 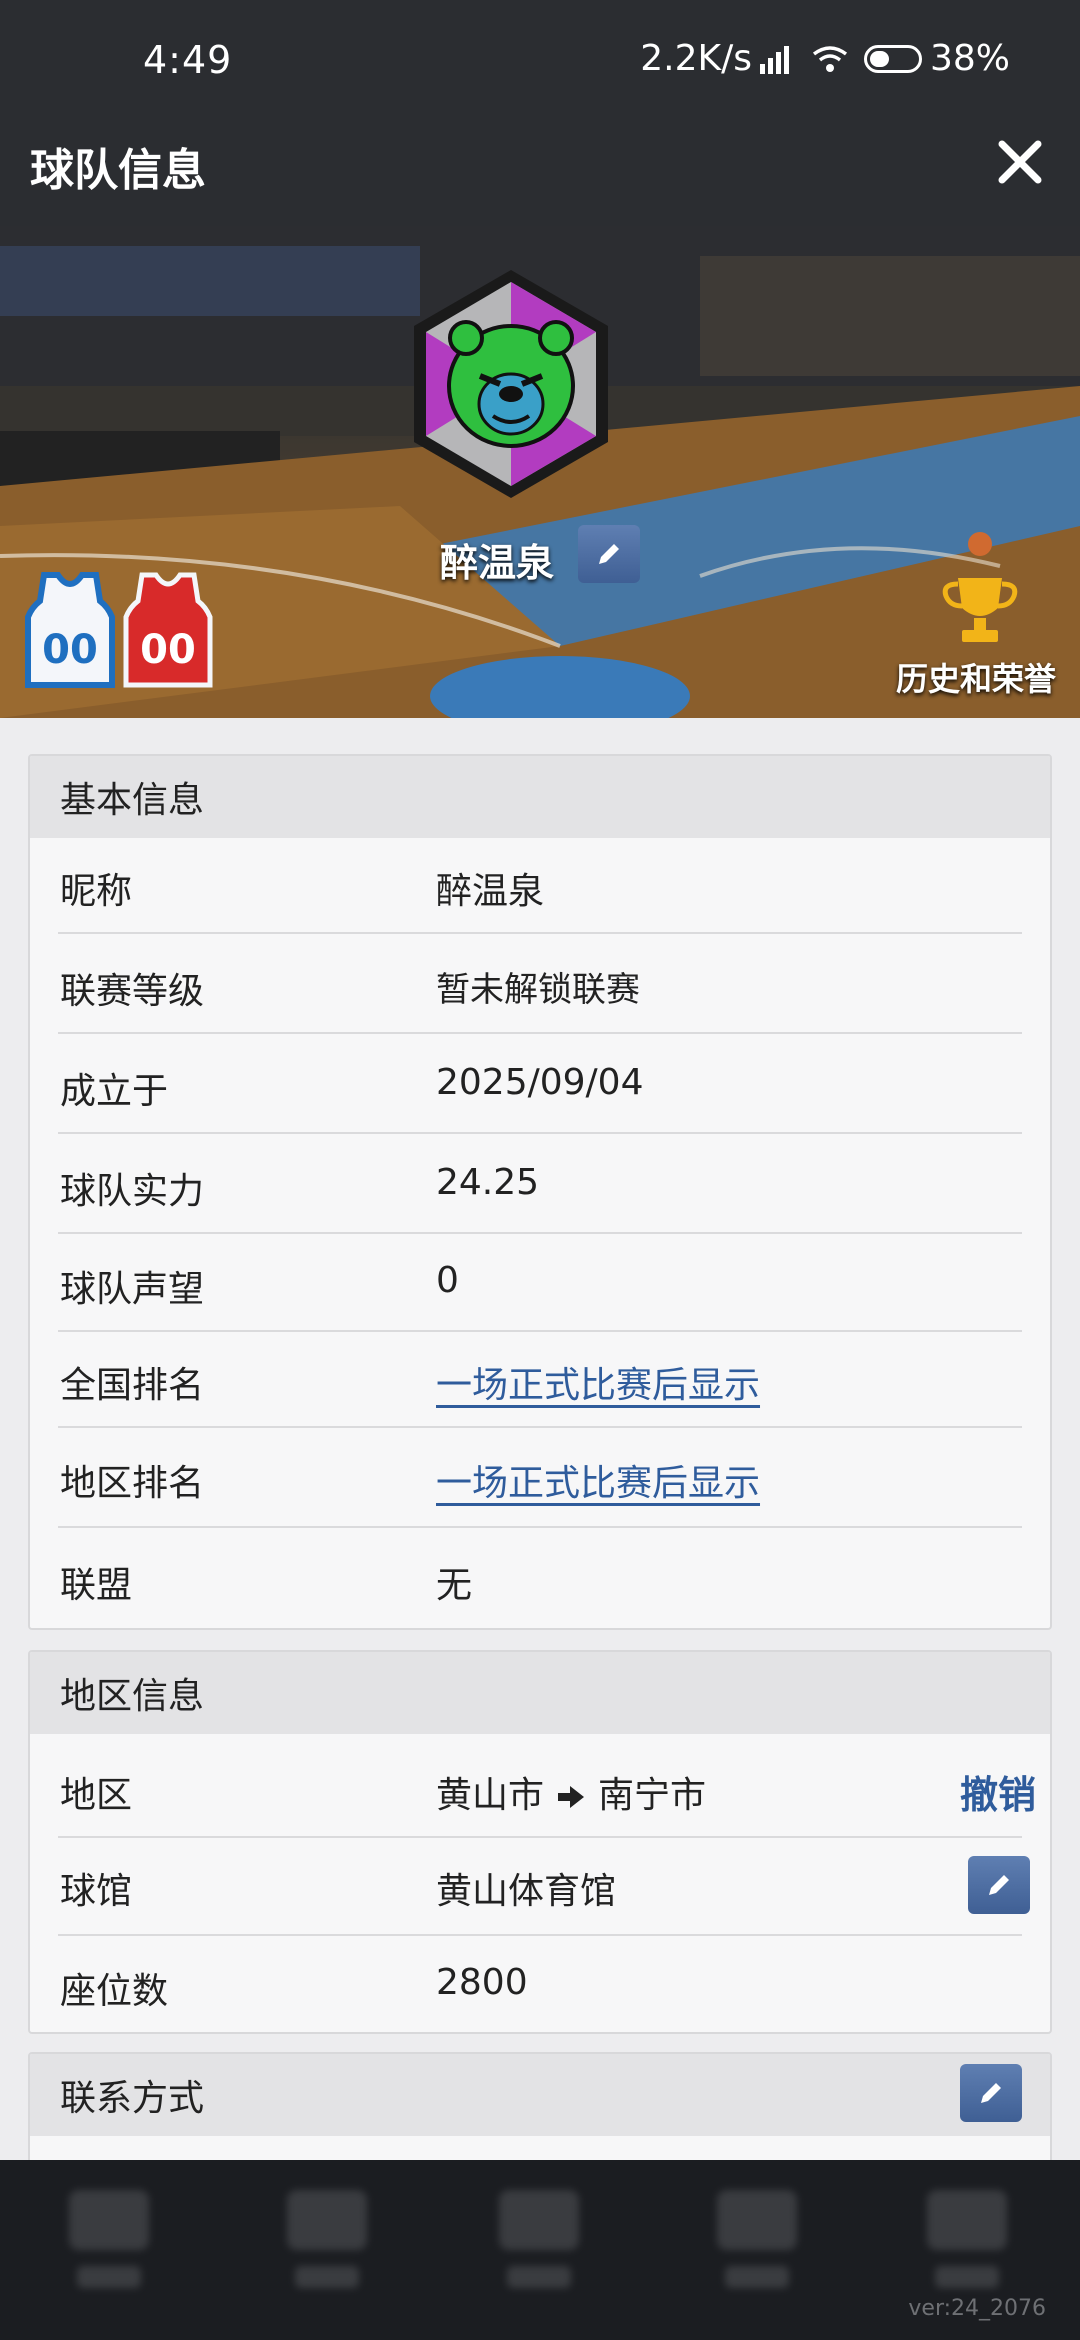 I want to click on row-value: 暂未解锁联赛, so click(x=538, y=990).